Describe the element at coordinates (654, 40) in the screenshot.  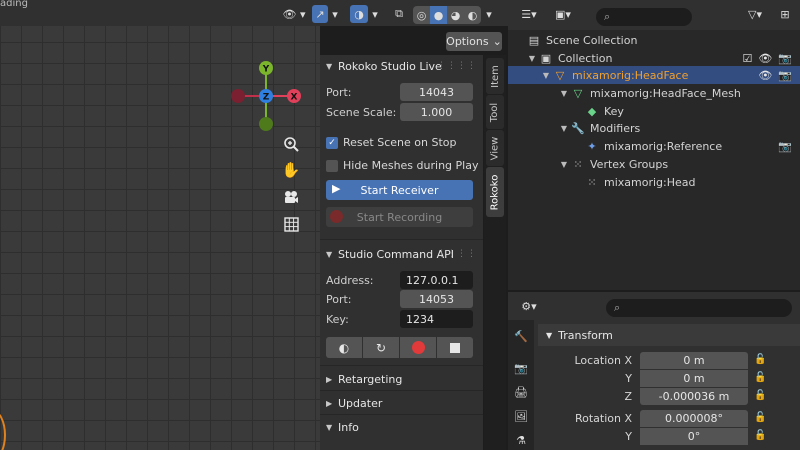
I see `outliner-row: ▤ Scene Collection` at that location.